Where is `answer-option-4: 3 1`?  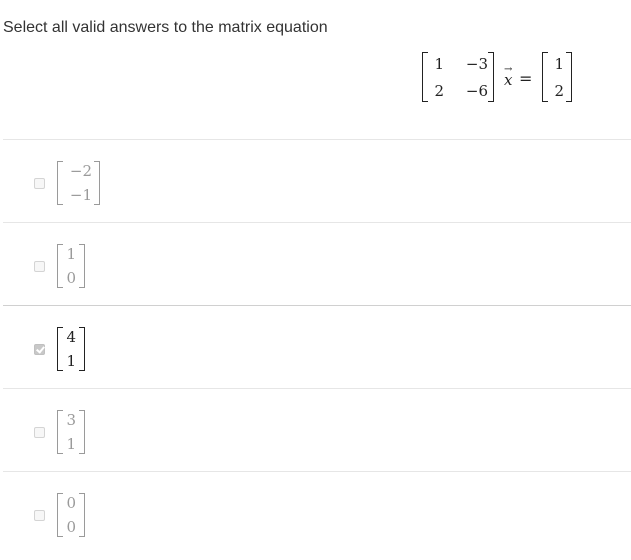
answer-option-4: 3 1 is located at coordinates (315, 430).